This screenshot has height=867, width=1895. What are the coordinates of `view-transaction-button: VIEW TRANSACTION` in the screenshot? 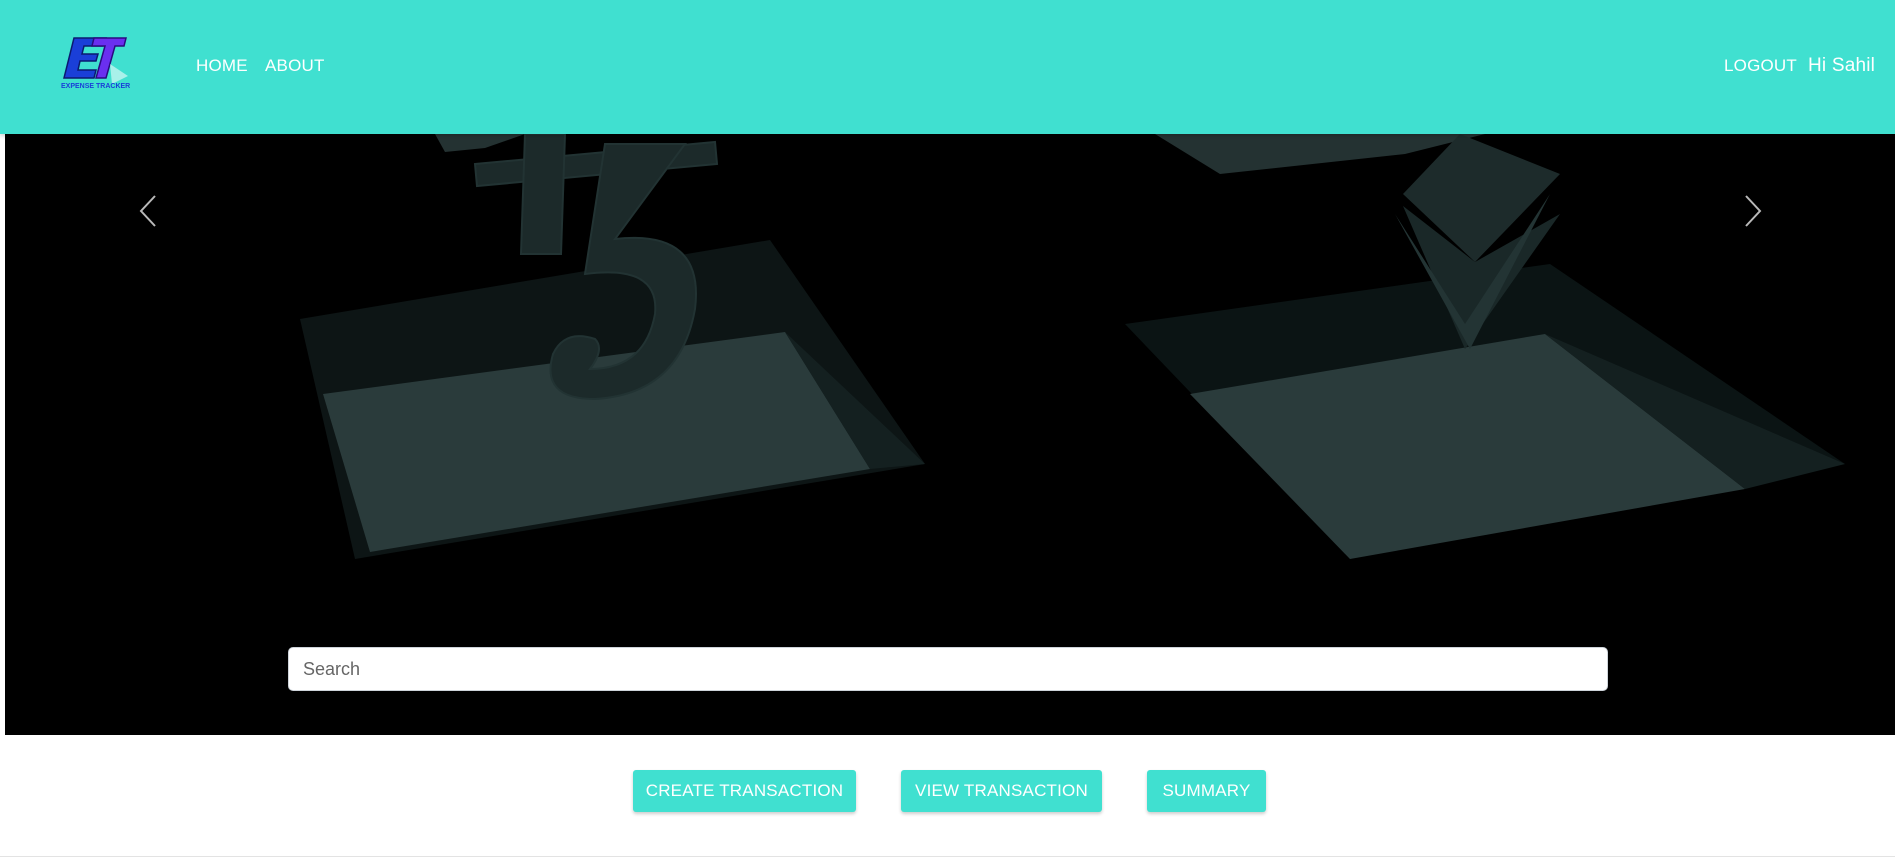 It's located at (1001, 791).